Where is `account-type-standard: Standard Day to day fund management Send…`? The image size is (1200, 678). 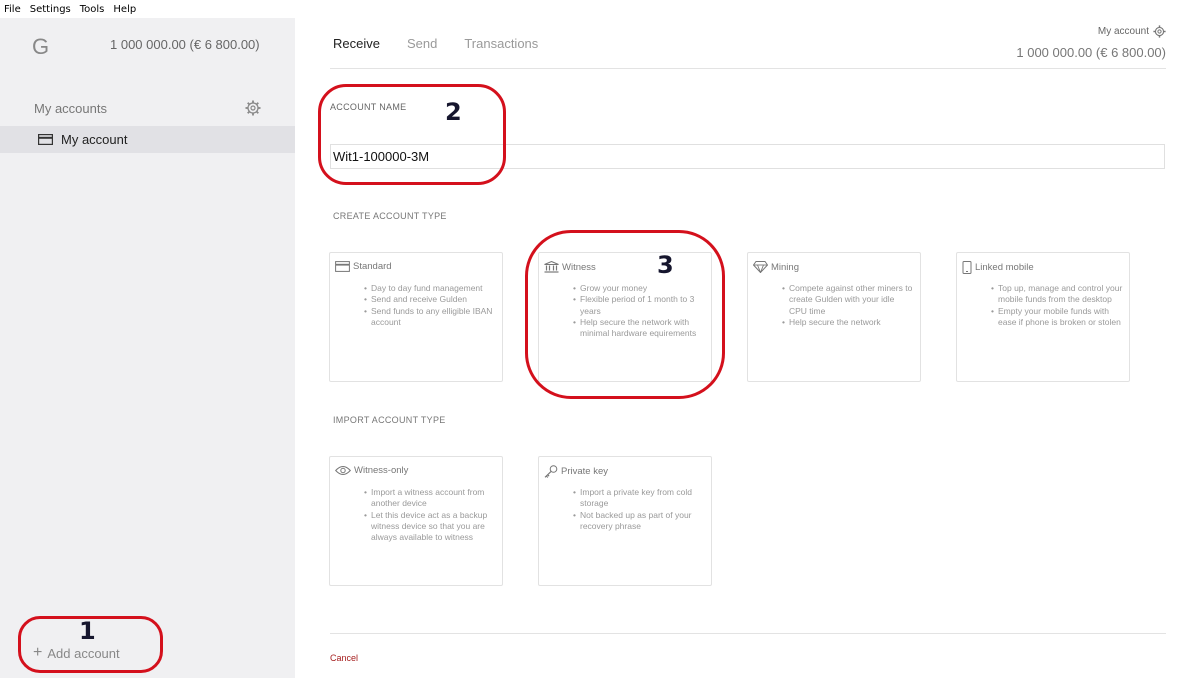 account-type-standard: Standard Day to day fund management Send… is located at coordinates (416, 317).